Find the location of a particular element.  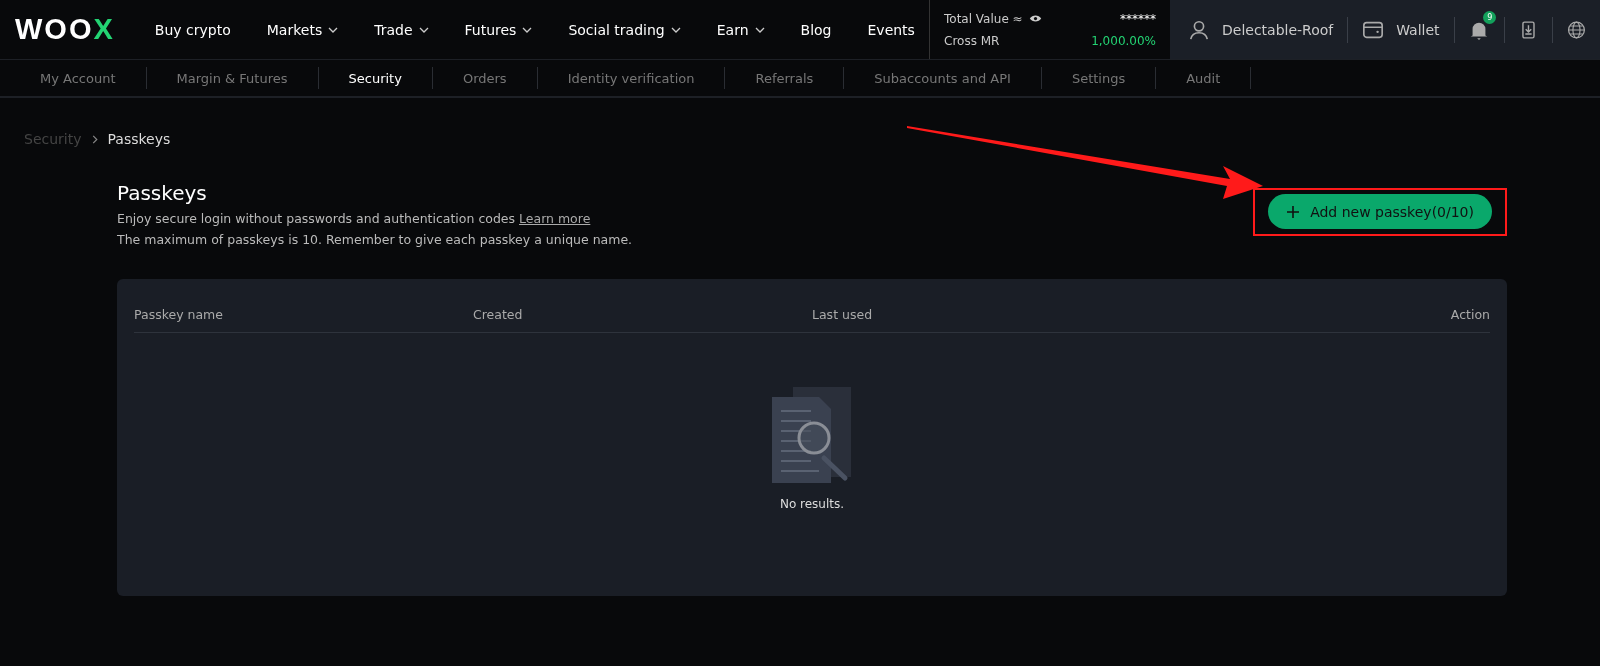

nav-link: Markets is located at coordinates (302, 29).